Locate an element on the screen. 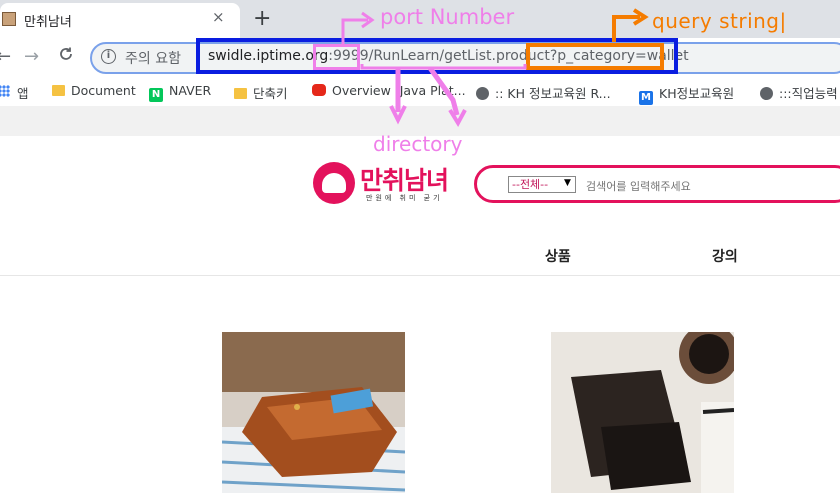  query-annotation-label: query string| is located at coordinates (719, 21).